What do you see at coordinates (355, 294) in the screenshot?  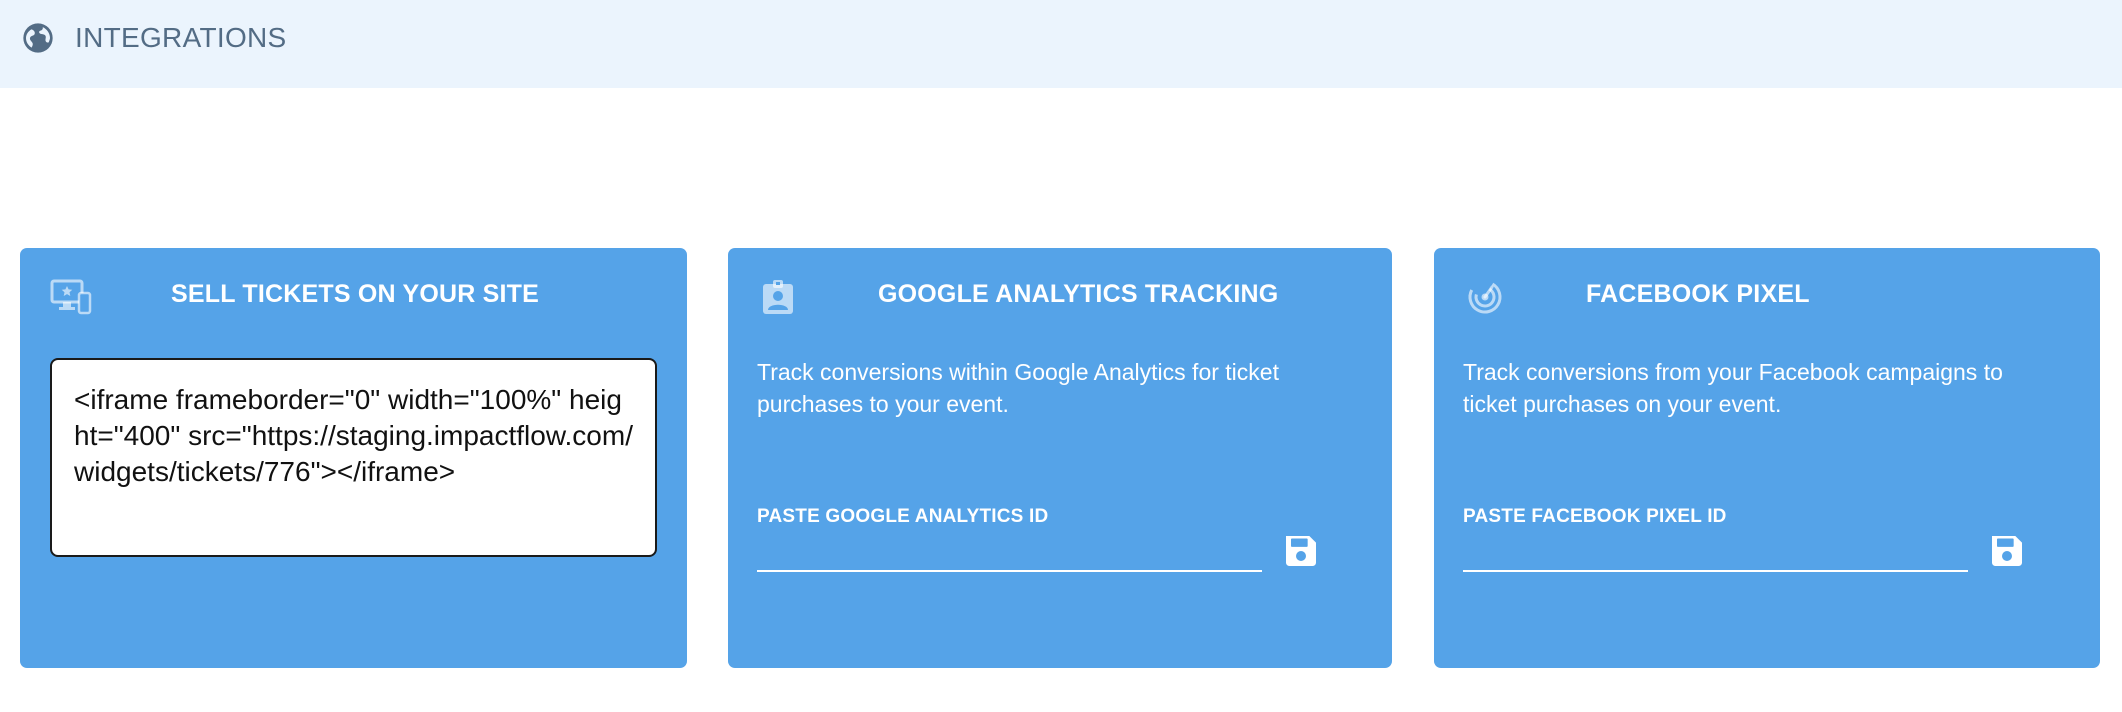 I see `sell-tickets-title: SELL TICKETS ON YOUR SITE` at bounding box center [355, 294].